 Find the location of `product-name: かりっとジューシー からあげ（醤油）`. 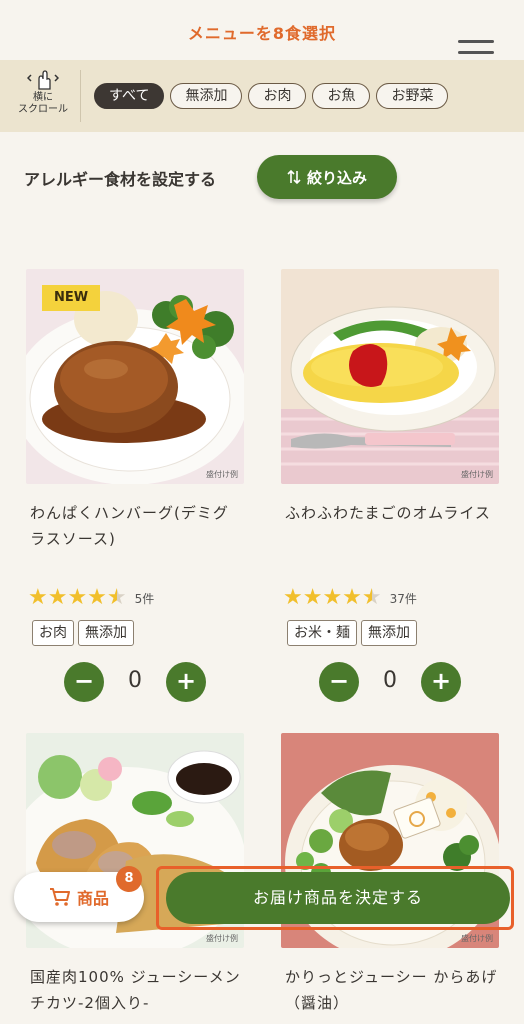

product-name: かりっとジューシー からあげ（醤油） is located at coordinates (390, 994).